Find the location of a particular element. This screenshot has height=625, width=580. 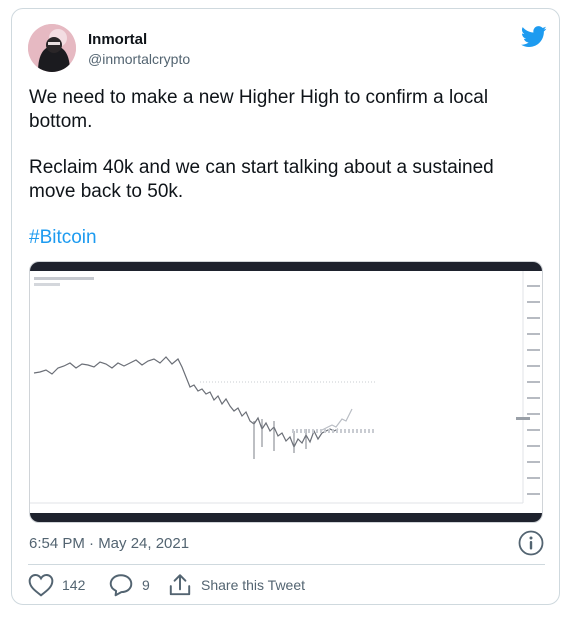

twitter-bird-icon is located at coordinates (534, 37).